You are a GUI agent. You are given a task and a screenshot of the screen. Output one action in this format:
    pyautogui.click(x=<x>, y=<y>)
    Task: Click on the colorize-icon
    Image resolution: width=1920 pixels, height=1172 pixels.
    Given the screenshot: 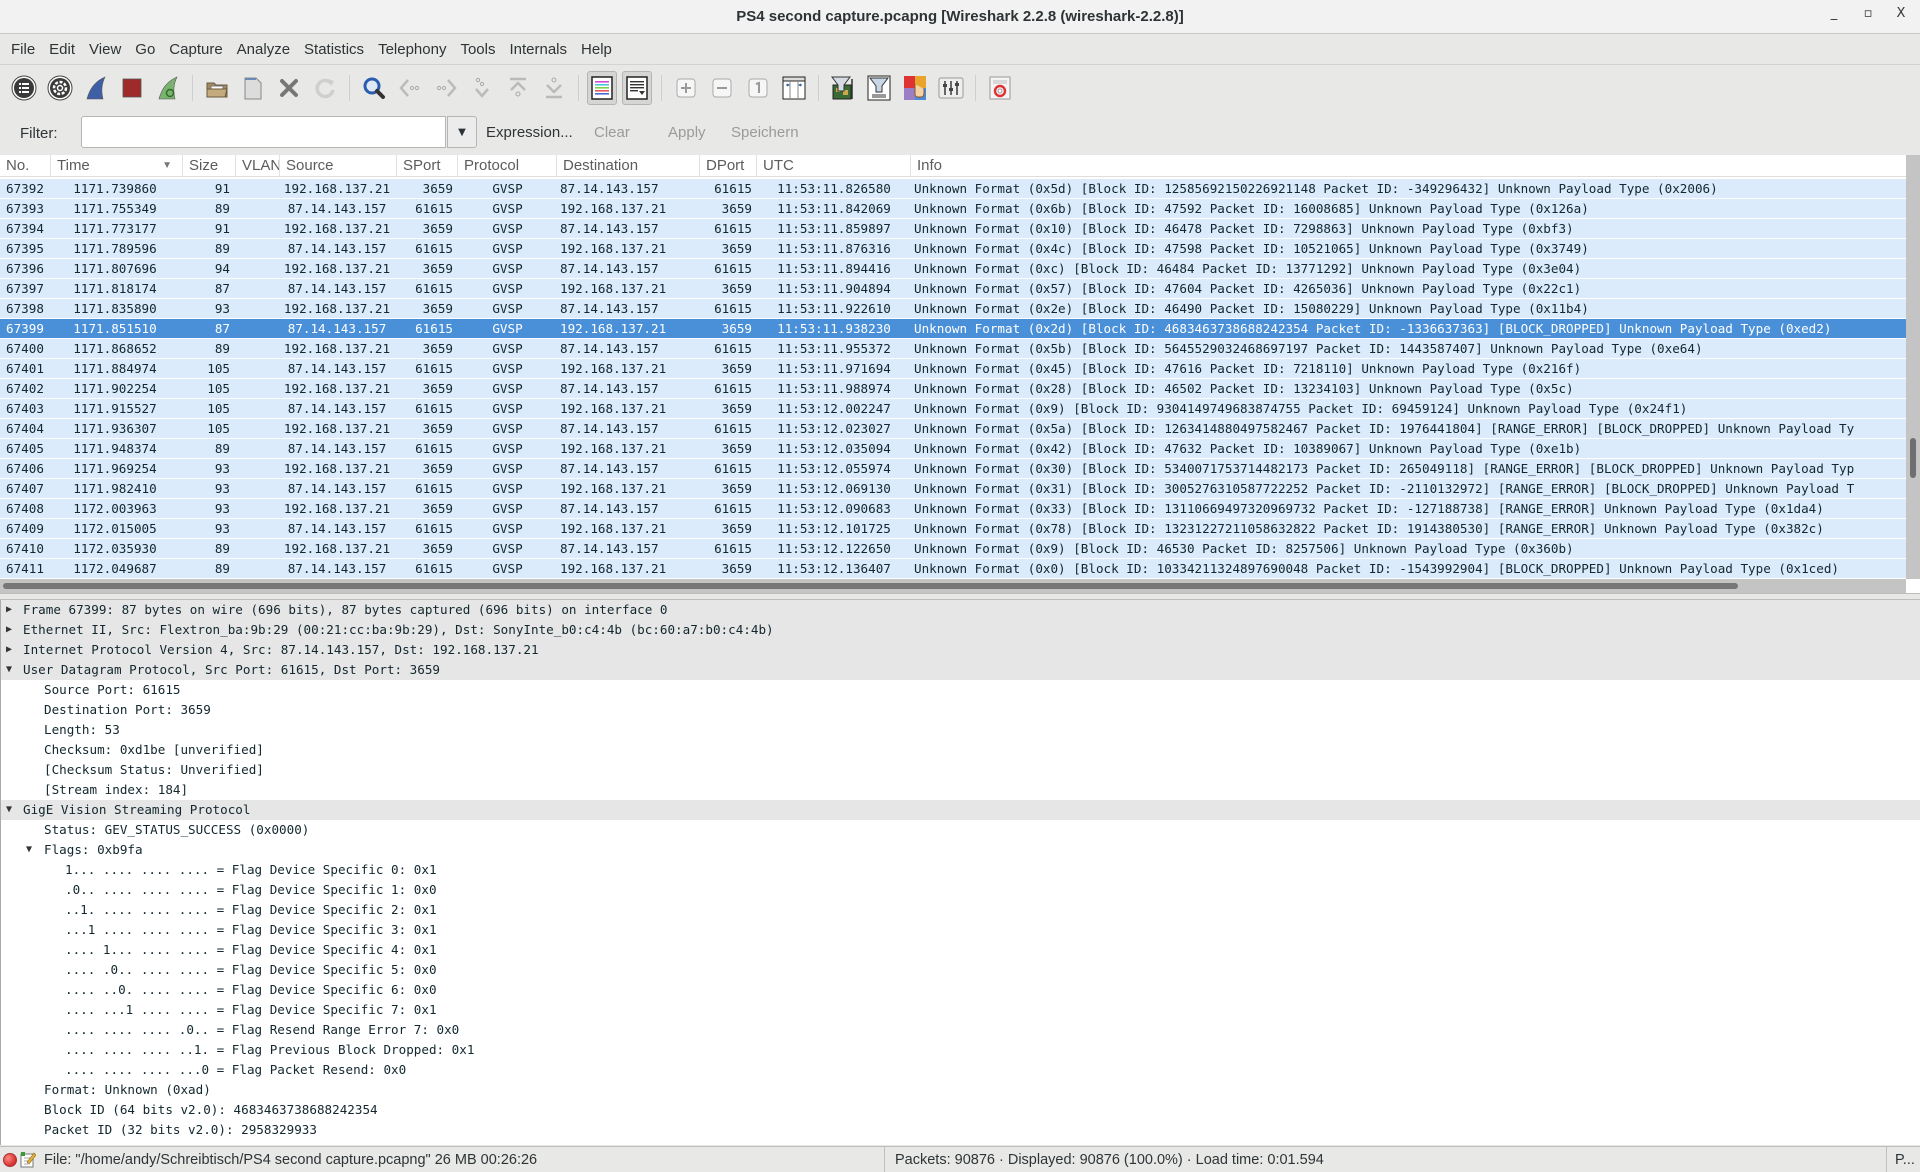 What is the action you would take?
    pyautogui.click(x=602, y=88)
    